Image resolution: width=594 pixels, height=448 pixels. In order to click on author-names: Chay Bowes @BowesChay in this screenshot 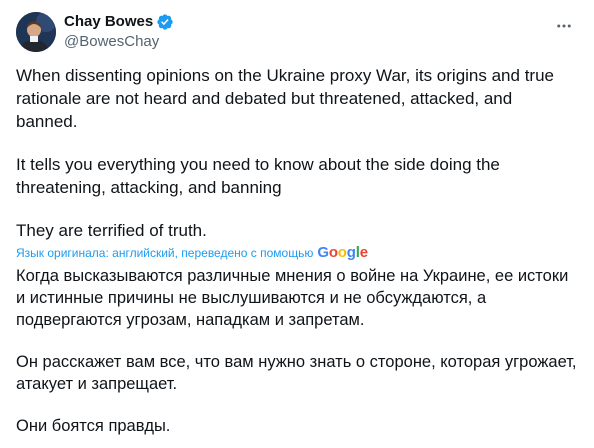, I will do `click(119, 32)`.